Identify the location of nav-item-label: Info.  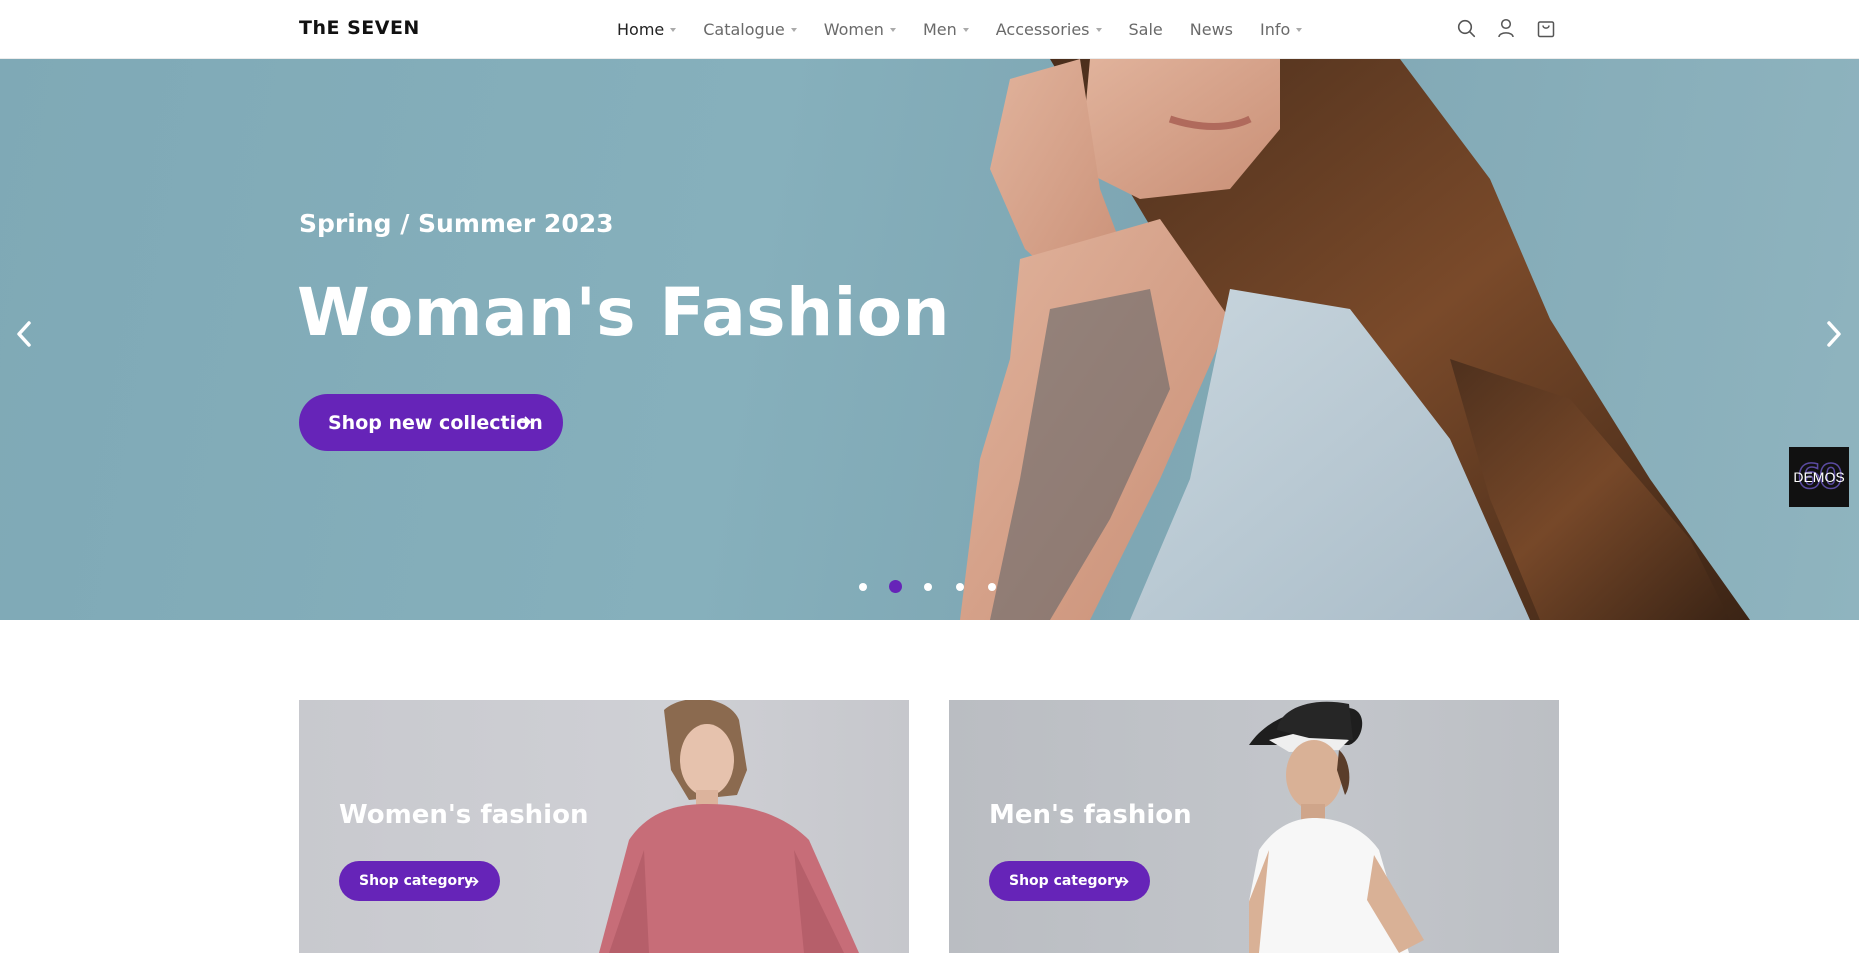
(1275, 29).